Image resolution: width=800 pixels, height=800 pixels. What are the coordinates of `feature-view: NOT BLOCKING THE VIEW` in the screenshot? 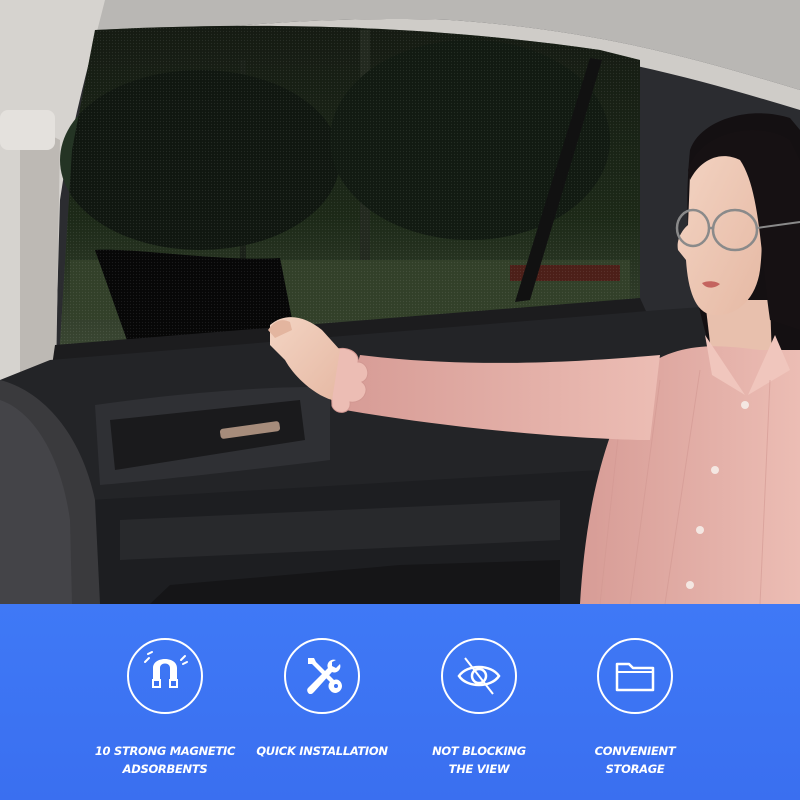 It's located at (479, 708).